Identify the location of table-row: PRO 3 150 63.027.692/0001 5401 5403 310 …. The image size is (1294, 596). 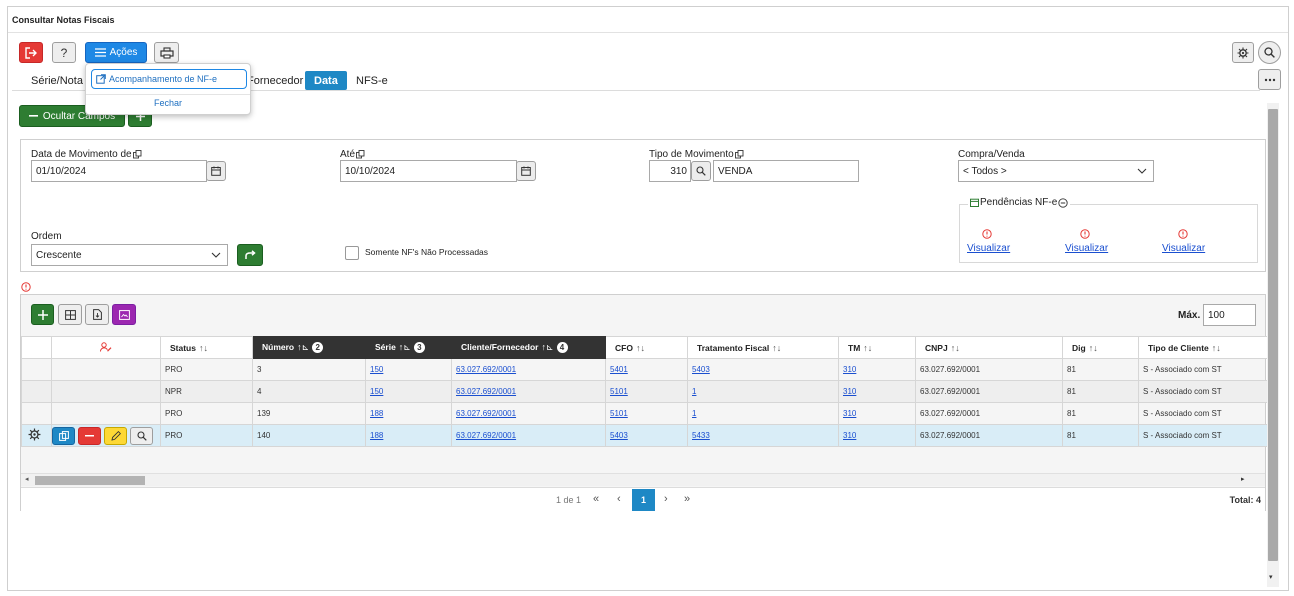
(646, 369).